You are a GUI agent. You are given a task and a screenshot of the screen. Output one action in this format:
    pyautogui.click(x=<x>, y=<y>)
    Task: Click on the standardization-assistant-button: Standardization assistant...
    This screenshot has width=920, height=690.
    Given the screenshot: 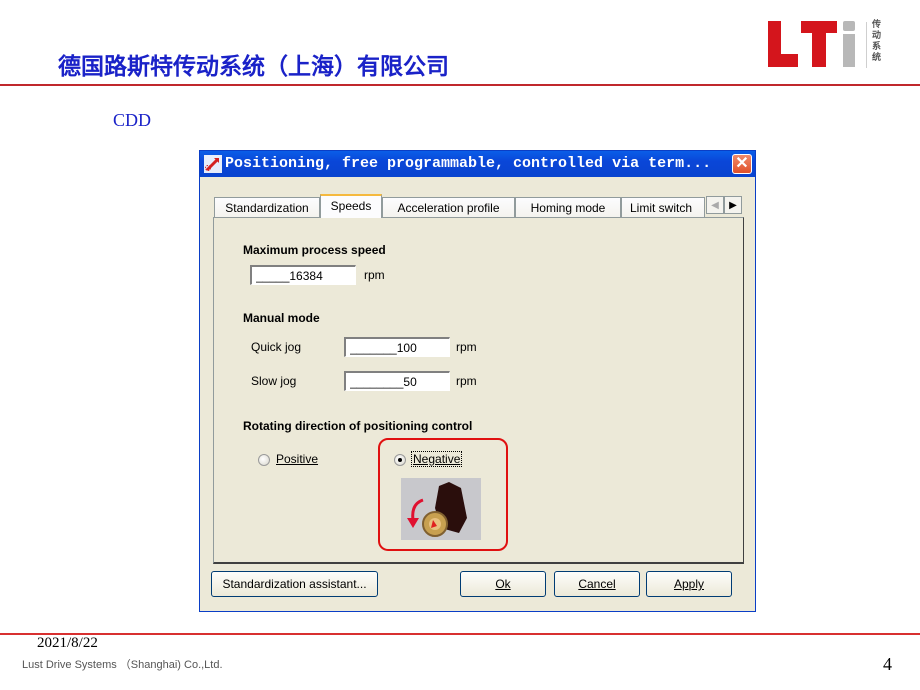 What is the action you would take?
    pyautogui.click(x=294, y=584)
    